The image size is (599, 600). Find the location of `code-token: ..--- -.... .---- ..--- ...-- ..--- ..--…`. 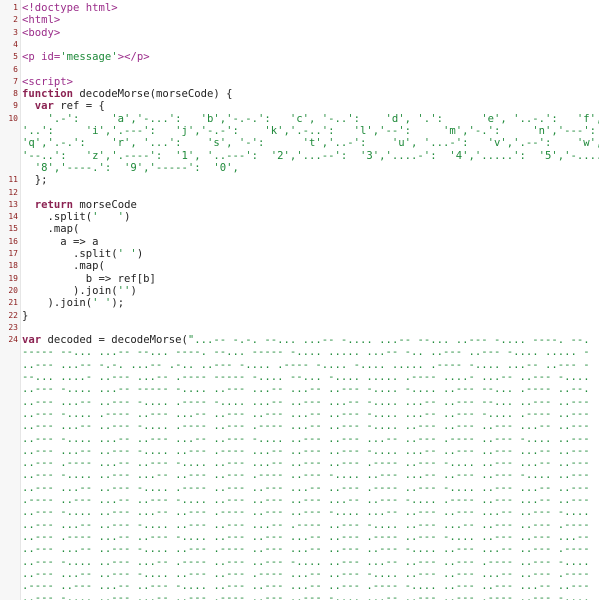

code-token: ..--- -.... .---- ..--- ...-- ..--- ..--… is located at coordinates (306, 413).